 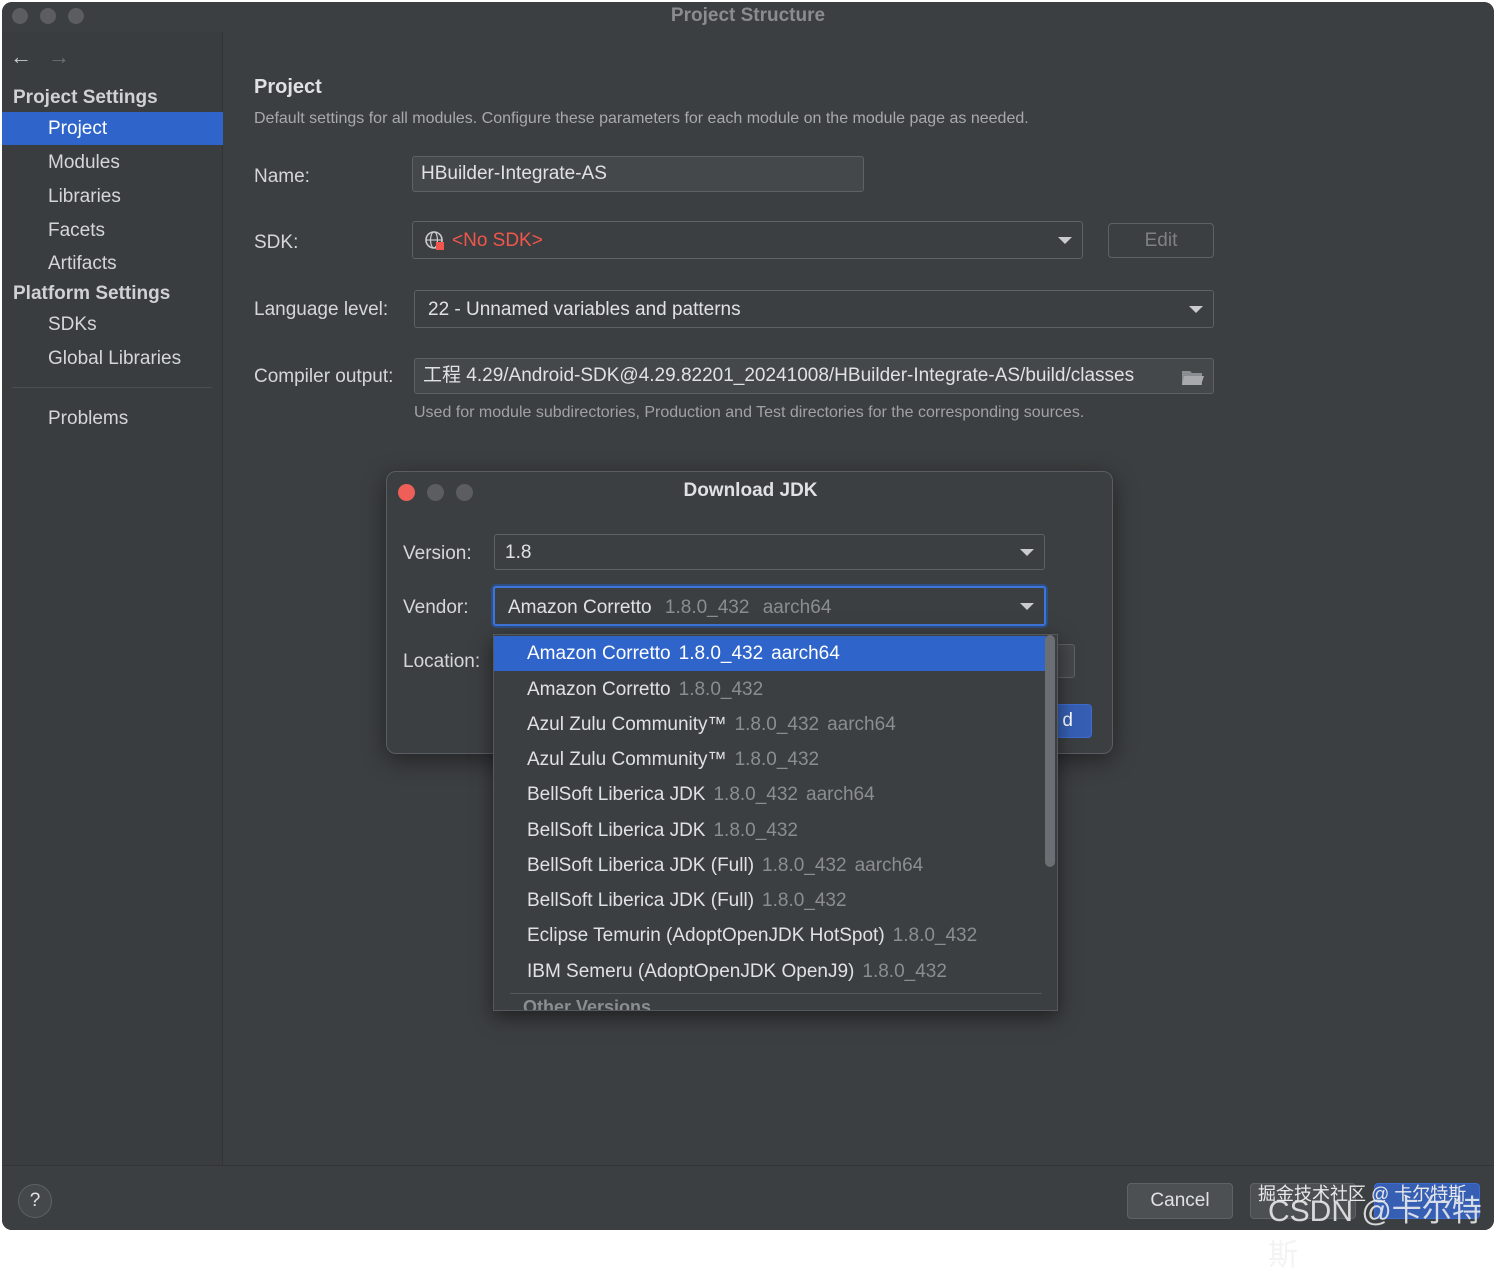 I want to click on dialog-title: Download JDK, so click(x=750, y=490).